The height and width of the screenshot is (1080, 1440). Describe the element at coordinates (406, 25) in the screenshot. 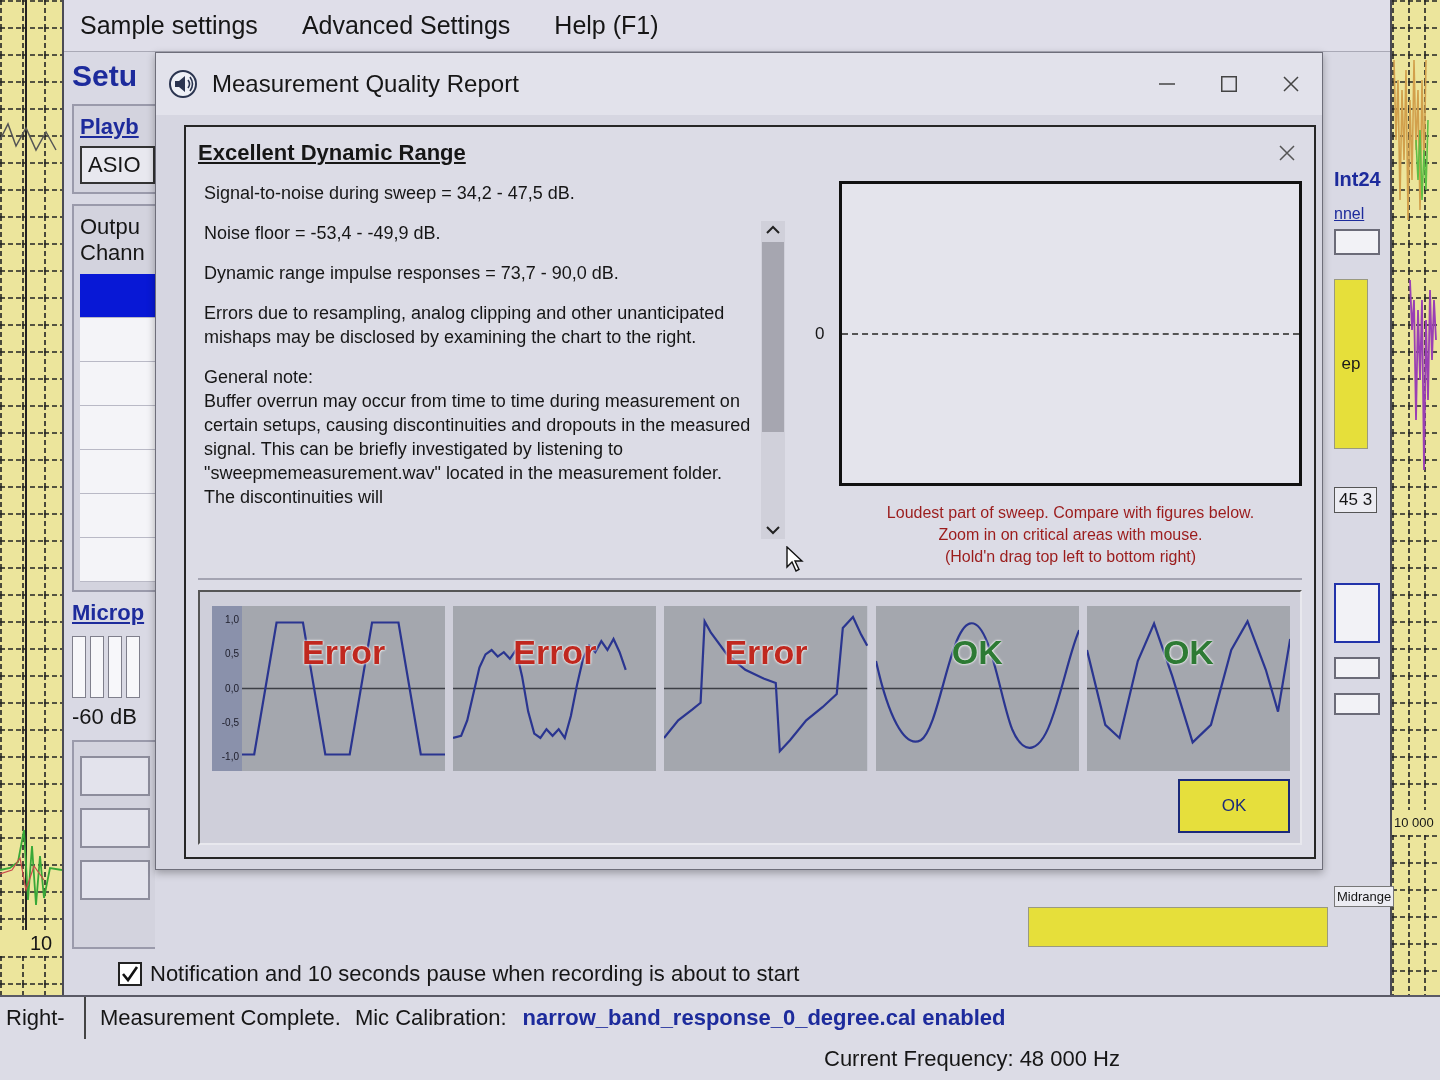

I see `menu-item: Advanced Settings` at that location.